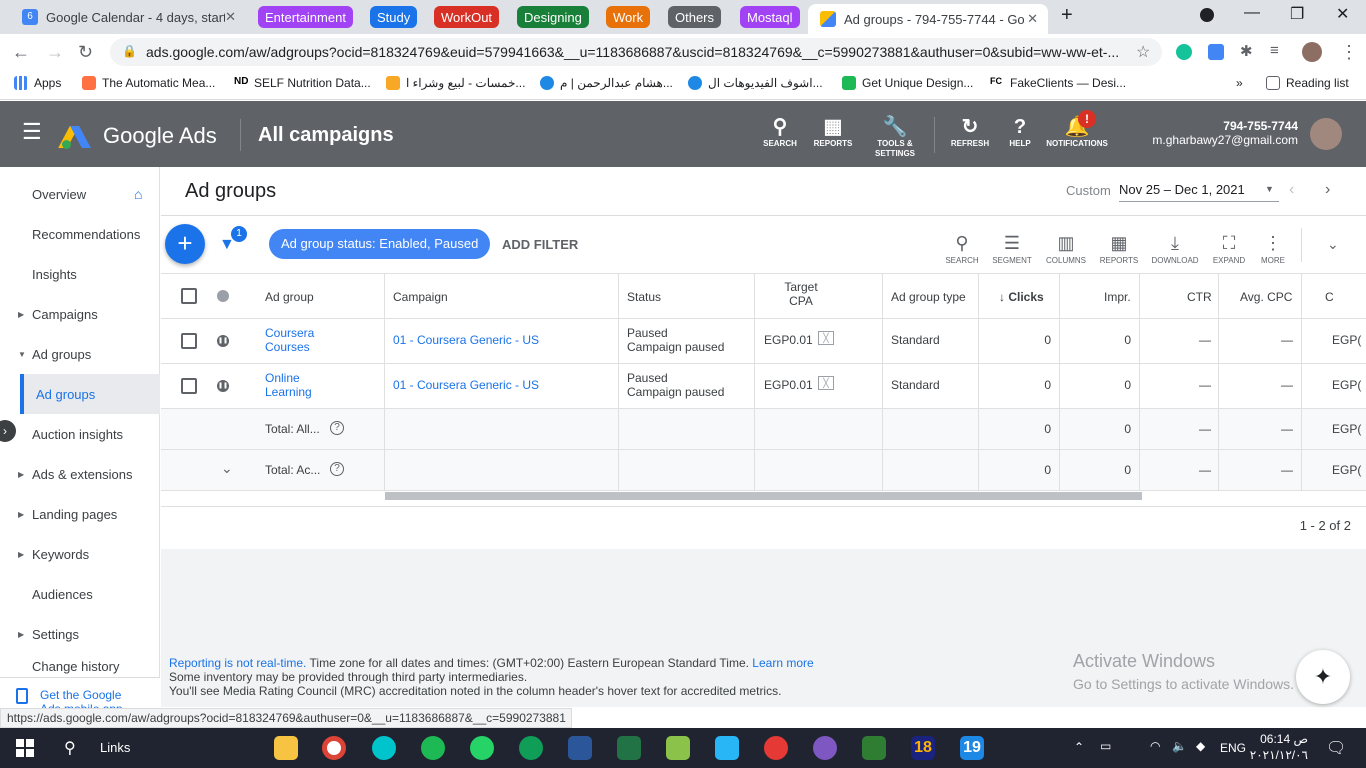  Describe the element at coordinates (305, 17) in the screenshot. I see `tab-group-entertainment: Entertainment` at that location.